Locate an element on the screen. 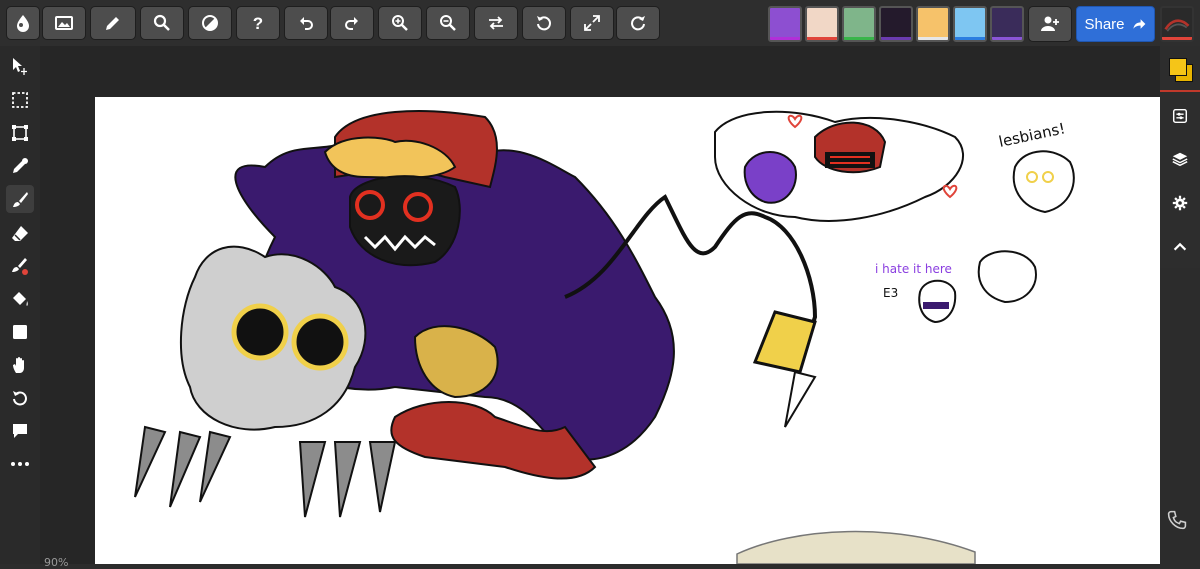  comment-tool is located at coordinates (20, 431).